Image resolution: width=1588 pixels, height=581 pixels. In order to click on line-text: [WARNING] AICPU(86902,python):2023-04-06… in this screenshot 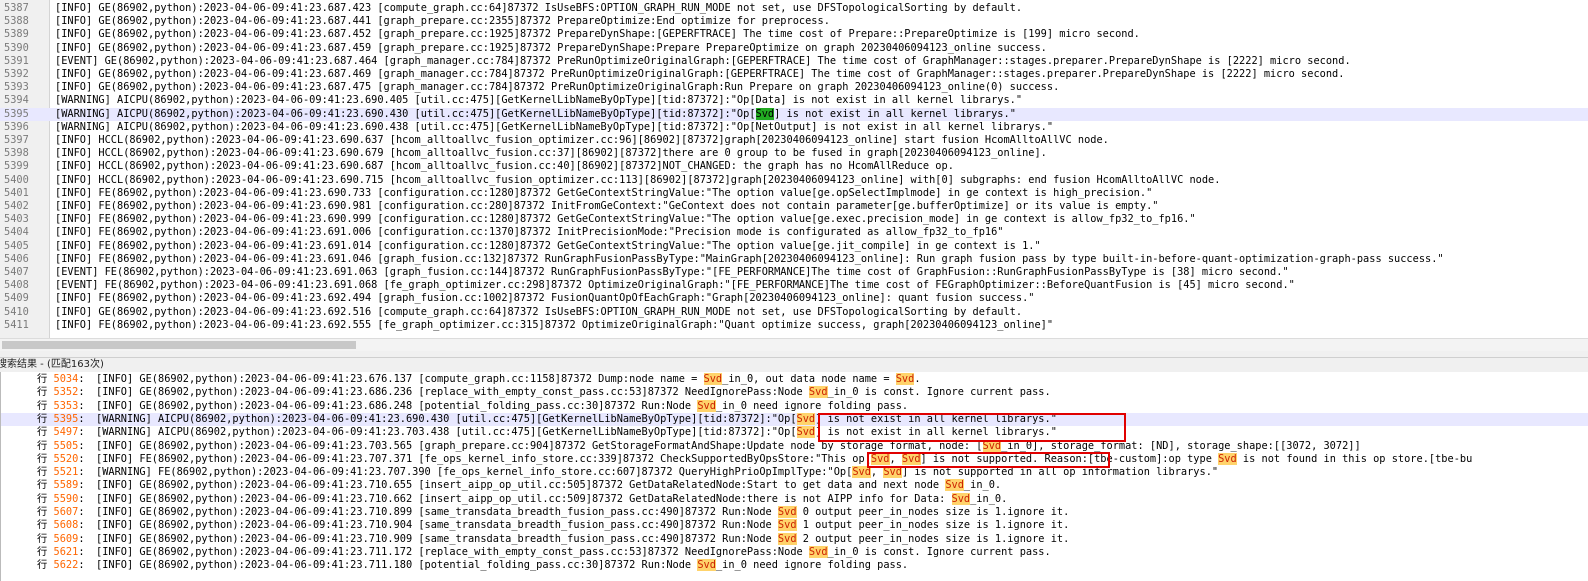, I will do `click(535, 114)`.